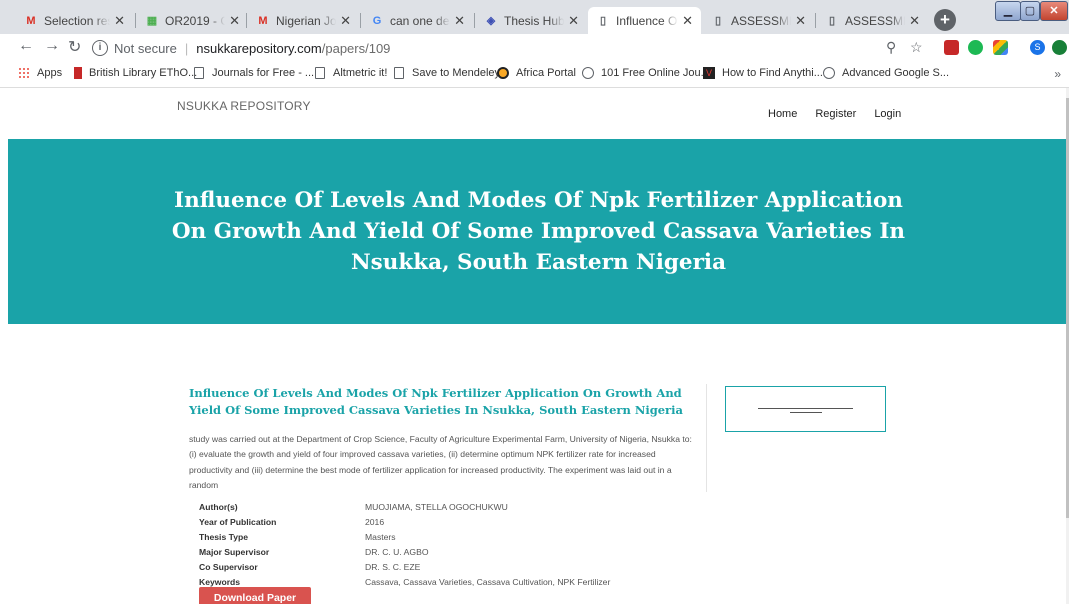 The image size is (1069, 604). Describe the element at coordinates (782, 114) in the screenshot. I see `nav-home-link: Home` at that location.